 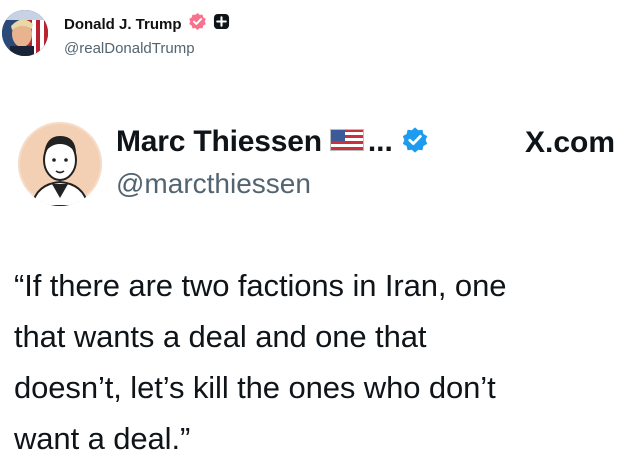 I want to click on source-label: X.com, so click(x=569, y=142).